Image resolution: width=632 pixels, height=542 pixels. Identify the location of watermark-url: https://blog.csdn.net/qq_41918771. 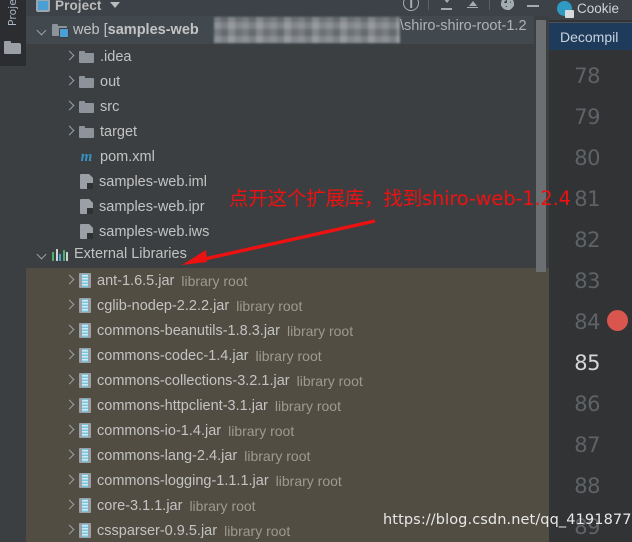
(507, 520).